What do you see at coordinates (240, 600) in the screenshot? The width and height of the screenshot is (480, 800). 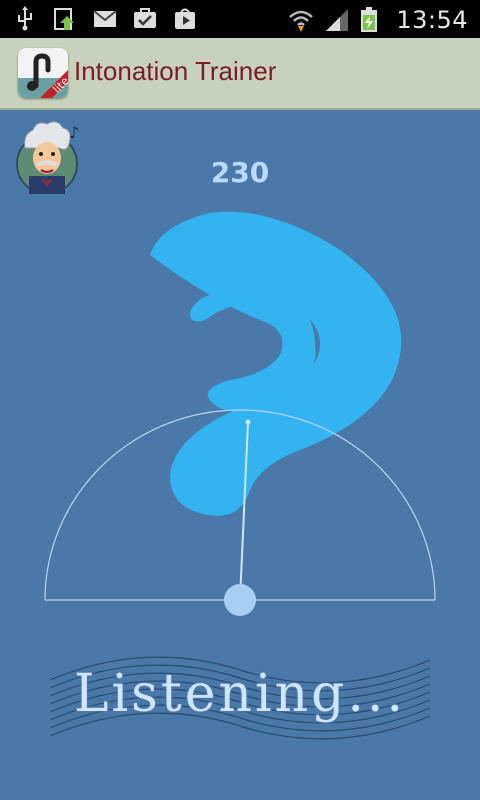 I see `needle-pivot` at bounding box center [240, 600].